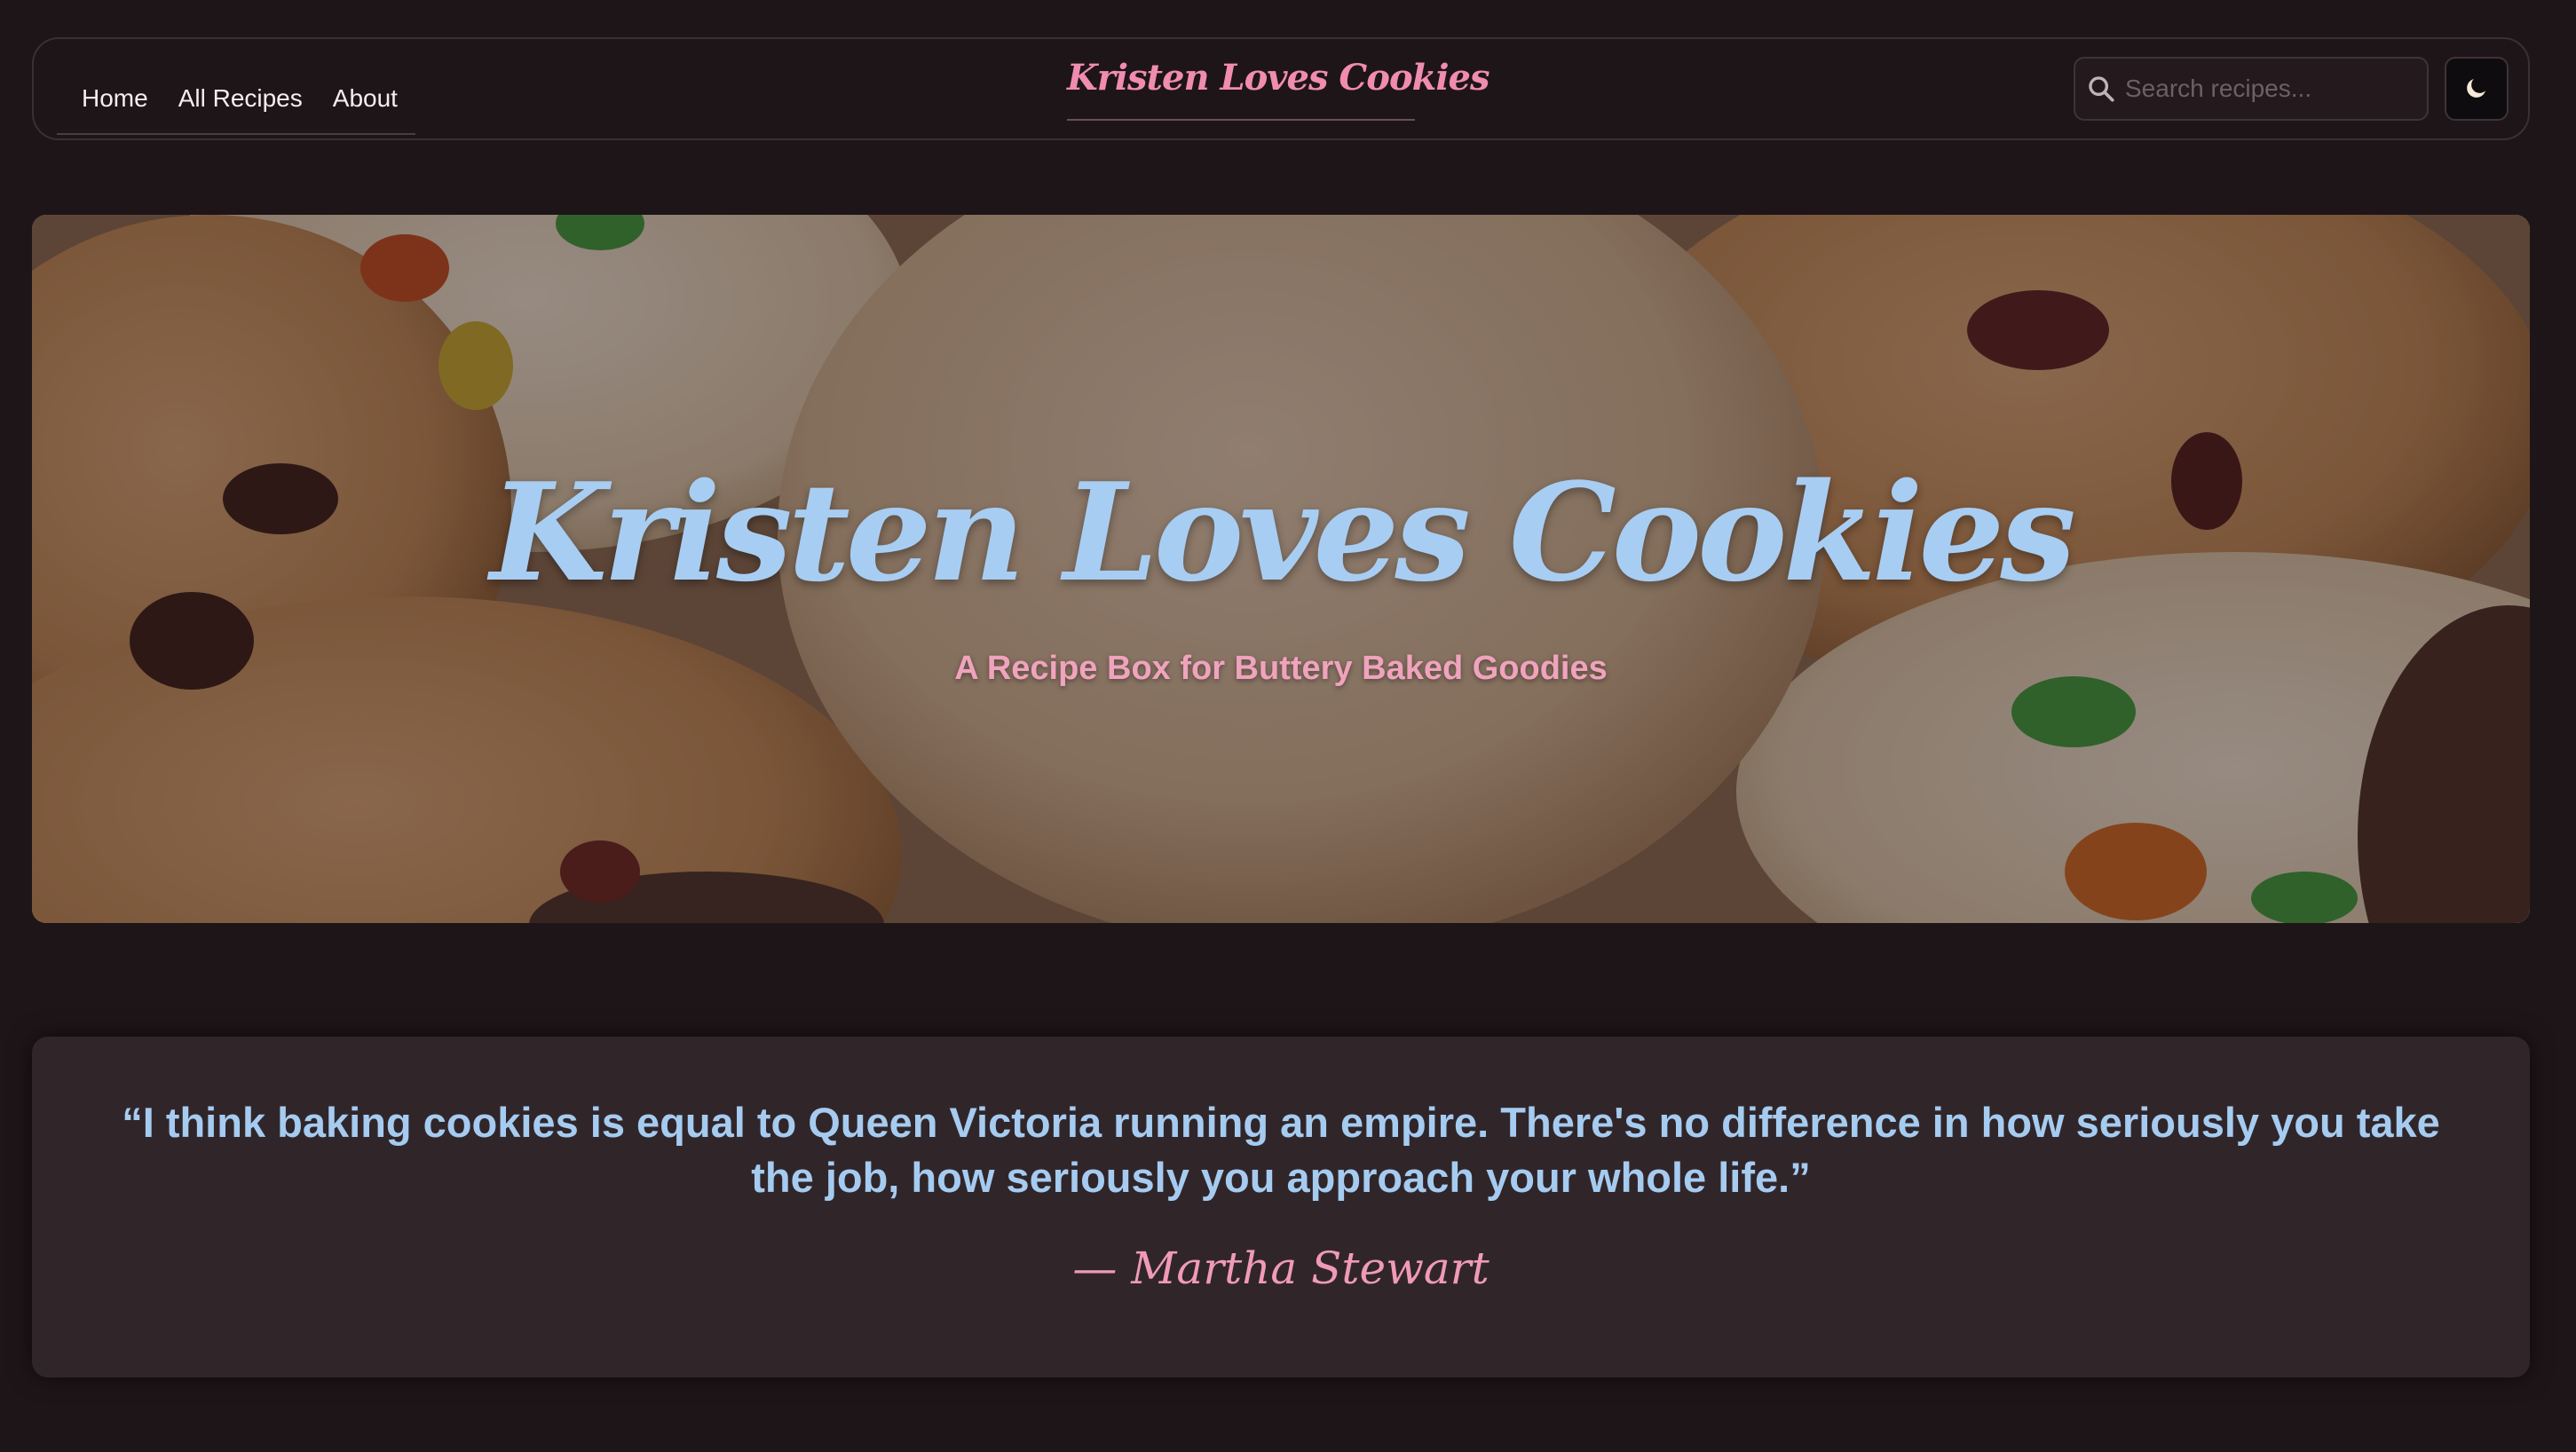 This screenshot has width=2576, height=1452. Describe the element at coordinates (365, 98) in the screenshot. I see `nav-link-about: About` at that location.